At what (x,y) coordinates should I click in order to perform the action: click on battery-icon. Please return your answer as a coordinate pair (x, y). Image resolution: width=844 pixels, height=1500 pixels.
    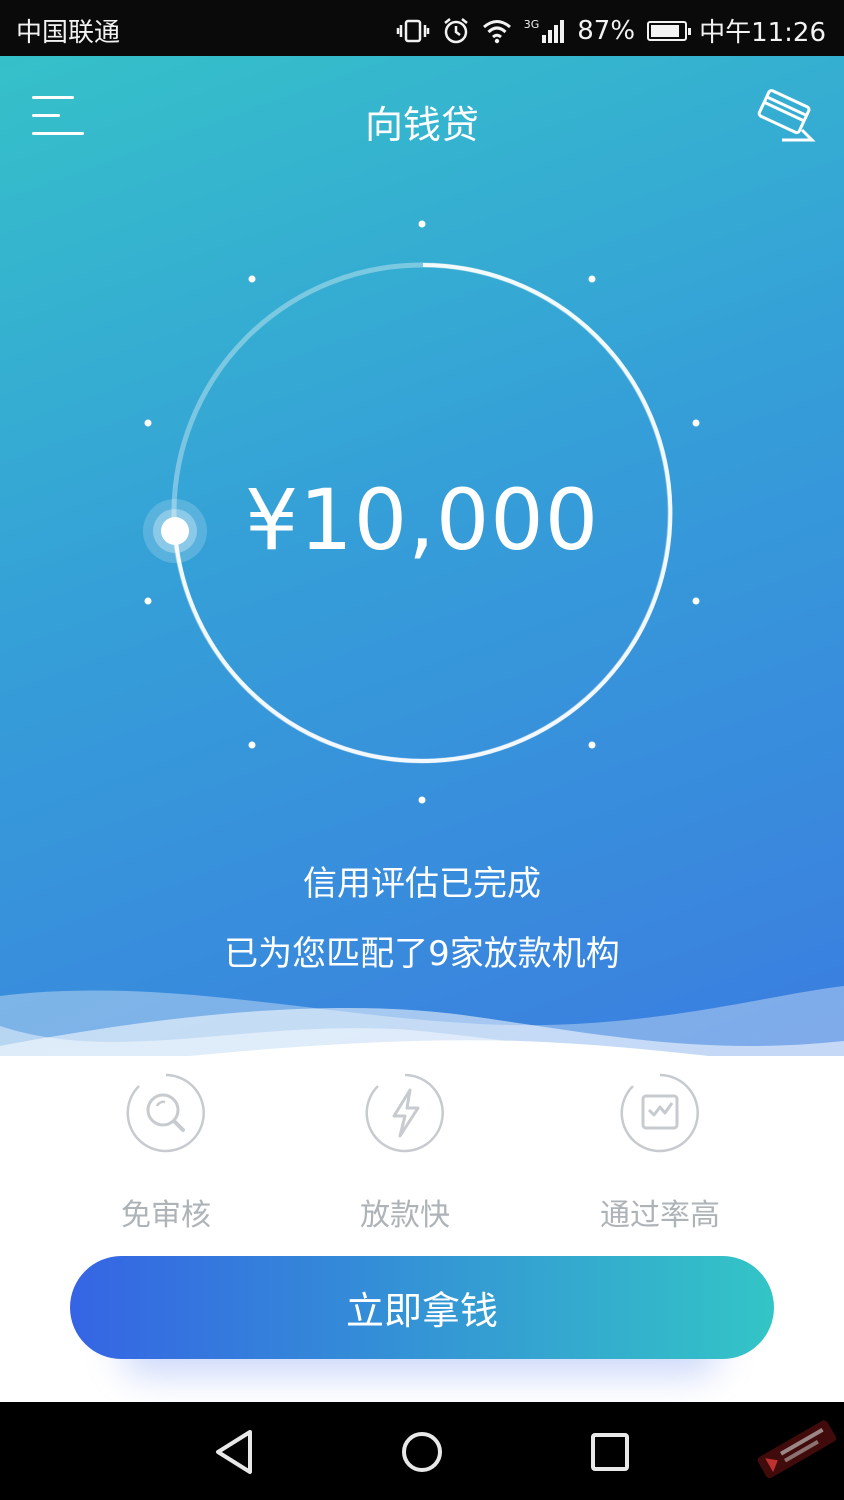
    Looking at the image, I should click on (669, 30).